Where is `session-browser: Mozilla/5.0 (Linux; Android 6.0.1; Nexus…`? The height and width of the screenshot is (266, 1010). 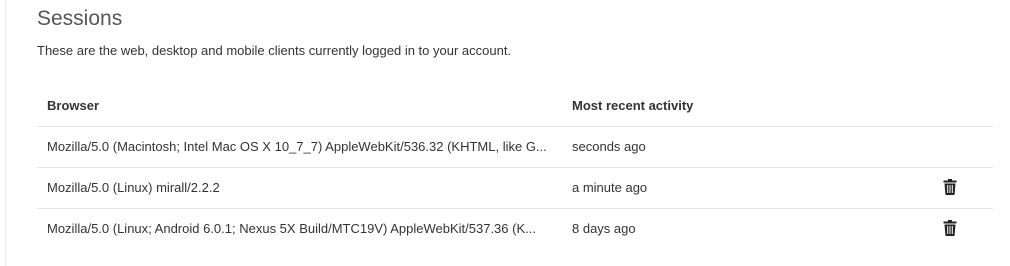
session-browser: Mozilla/5.0 (Linux; Android 6.0.1; Nexus… is located at coordinates (291, 228).